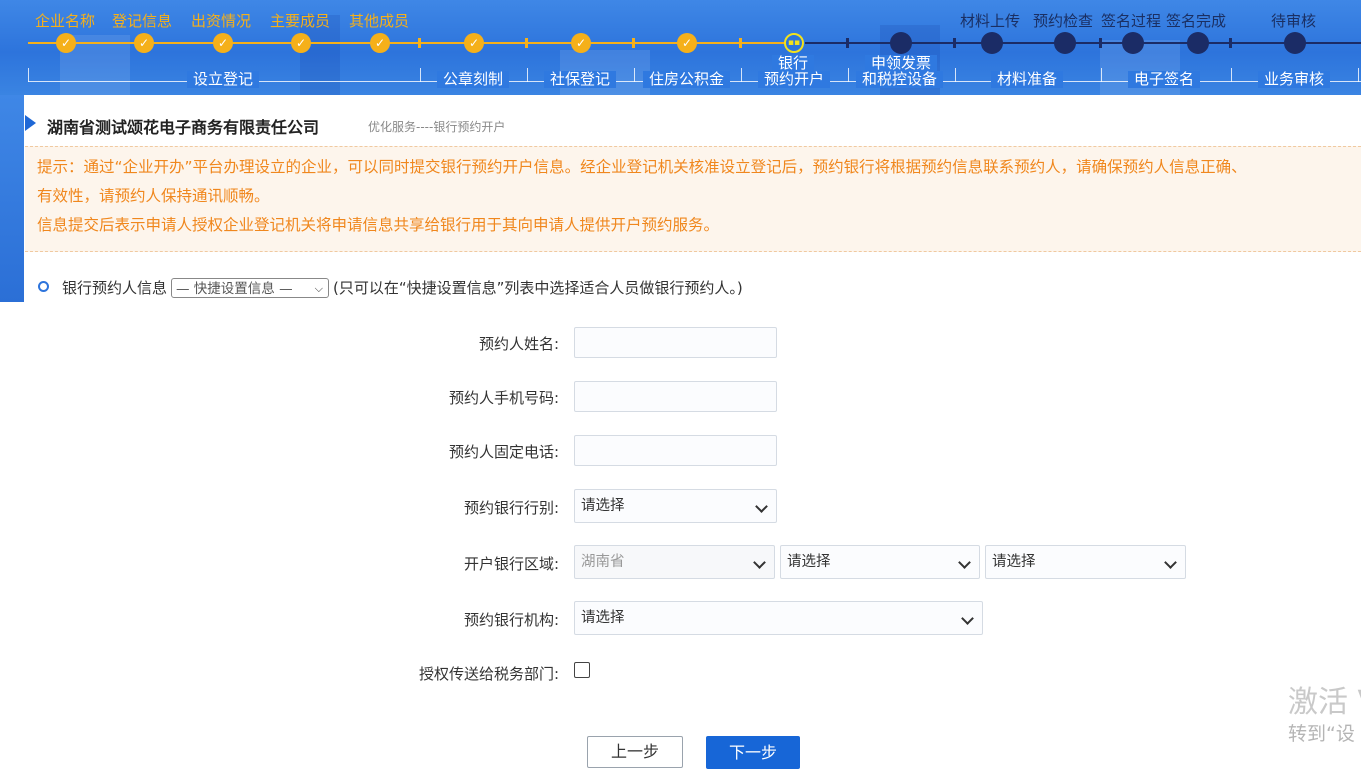 This screenshot has width=1361, height=780. I want to click on region-province-select: 湖南省, so click(674, 562).